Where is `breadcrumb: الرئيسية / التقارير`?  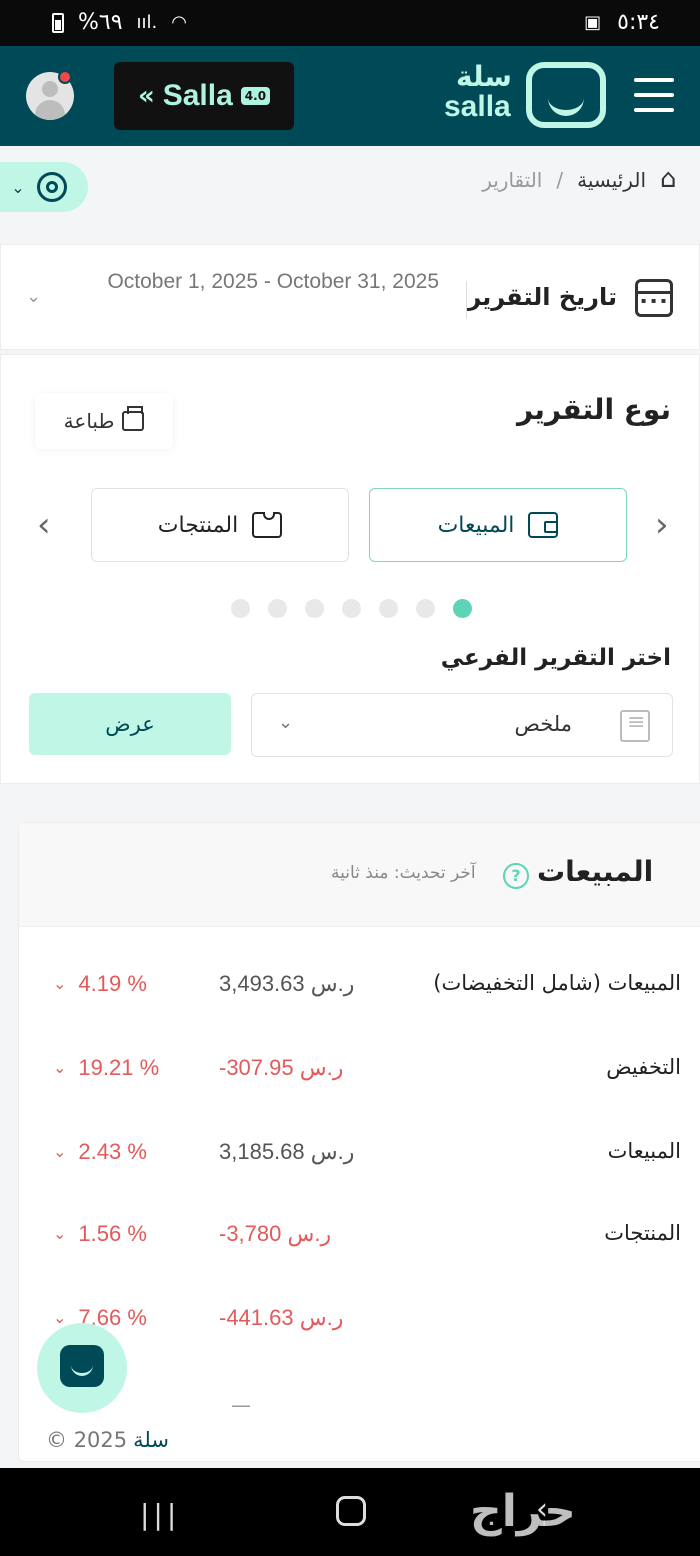
breadcrumb: الرئيسية / التقارير is located at coordinates (583, 179).